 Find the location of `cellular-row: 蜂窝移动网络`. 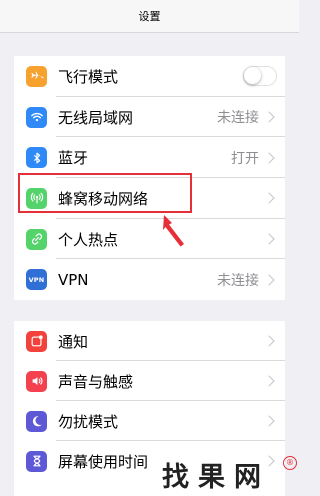

cellular-row: 蜂窝移动网络 is located at coordinates (149, 198).